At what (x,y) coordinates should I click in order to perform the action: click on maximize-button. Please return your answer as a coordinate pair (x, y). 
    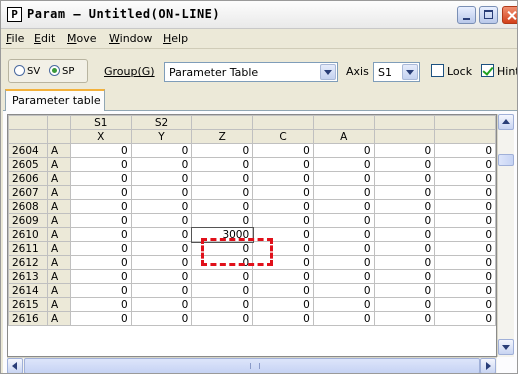
    Looking at the image, I should click on (488, 15).